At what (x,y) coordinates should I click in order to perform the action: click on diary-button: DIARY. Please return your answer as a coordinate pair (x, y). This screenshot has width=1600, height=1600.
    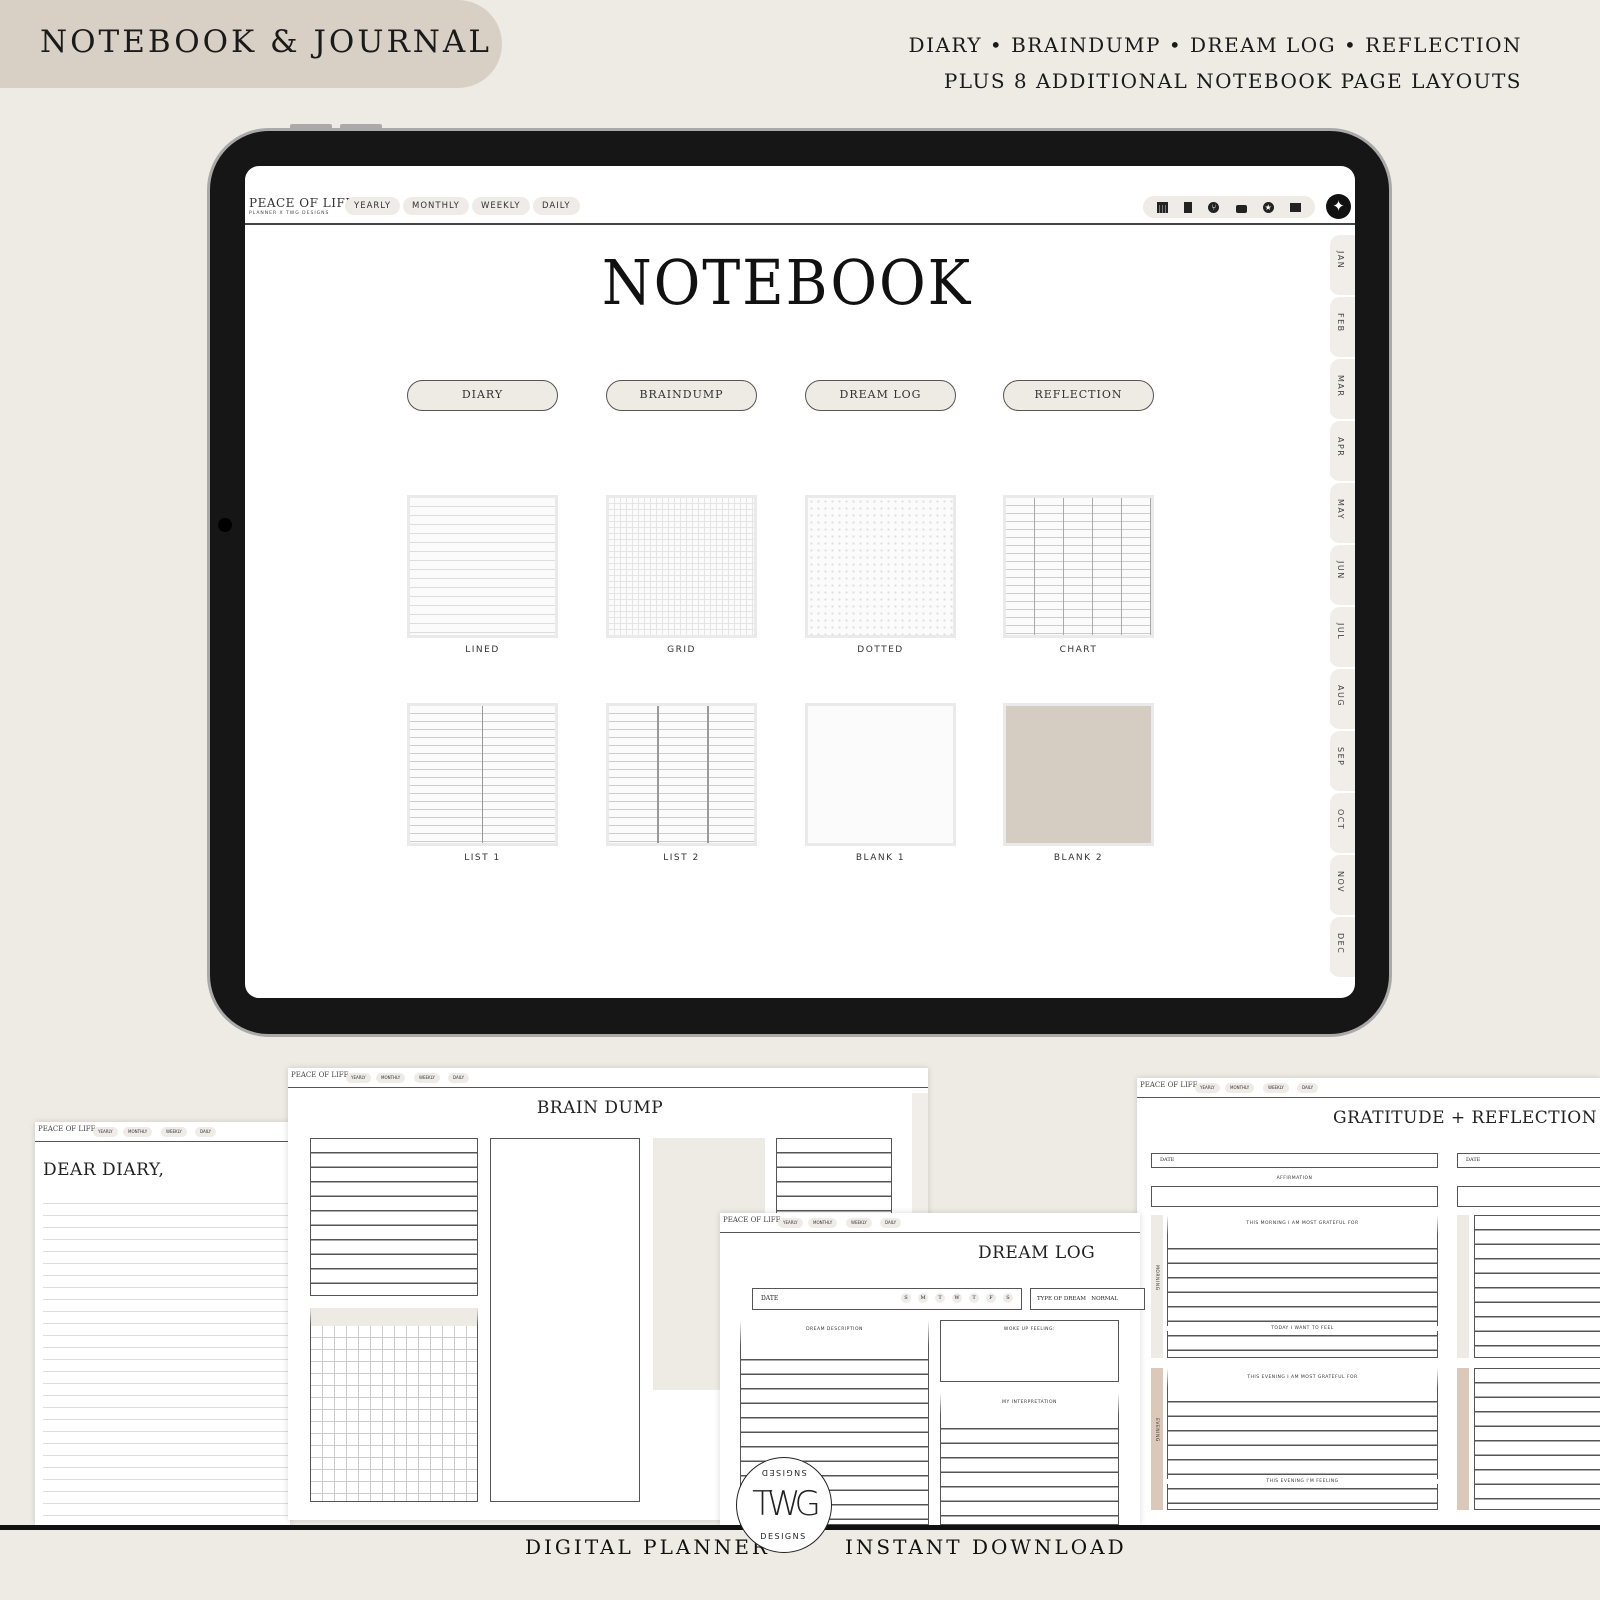
    Looking at the image, I should click on (482, 395).